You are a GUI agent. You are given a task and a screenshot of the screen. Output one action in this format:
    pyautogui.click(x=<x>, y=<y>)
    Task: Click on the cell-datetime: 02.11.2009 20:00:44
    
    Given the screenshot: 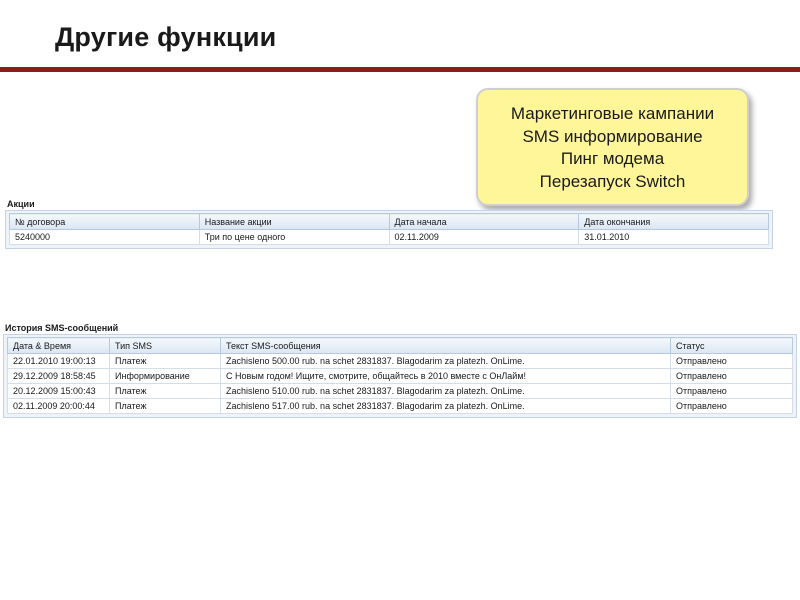 What is the action you would take?
    pyautogui.click(x=58, y=406)
    